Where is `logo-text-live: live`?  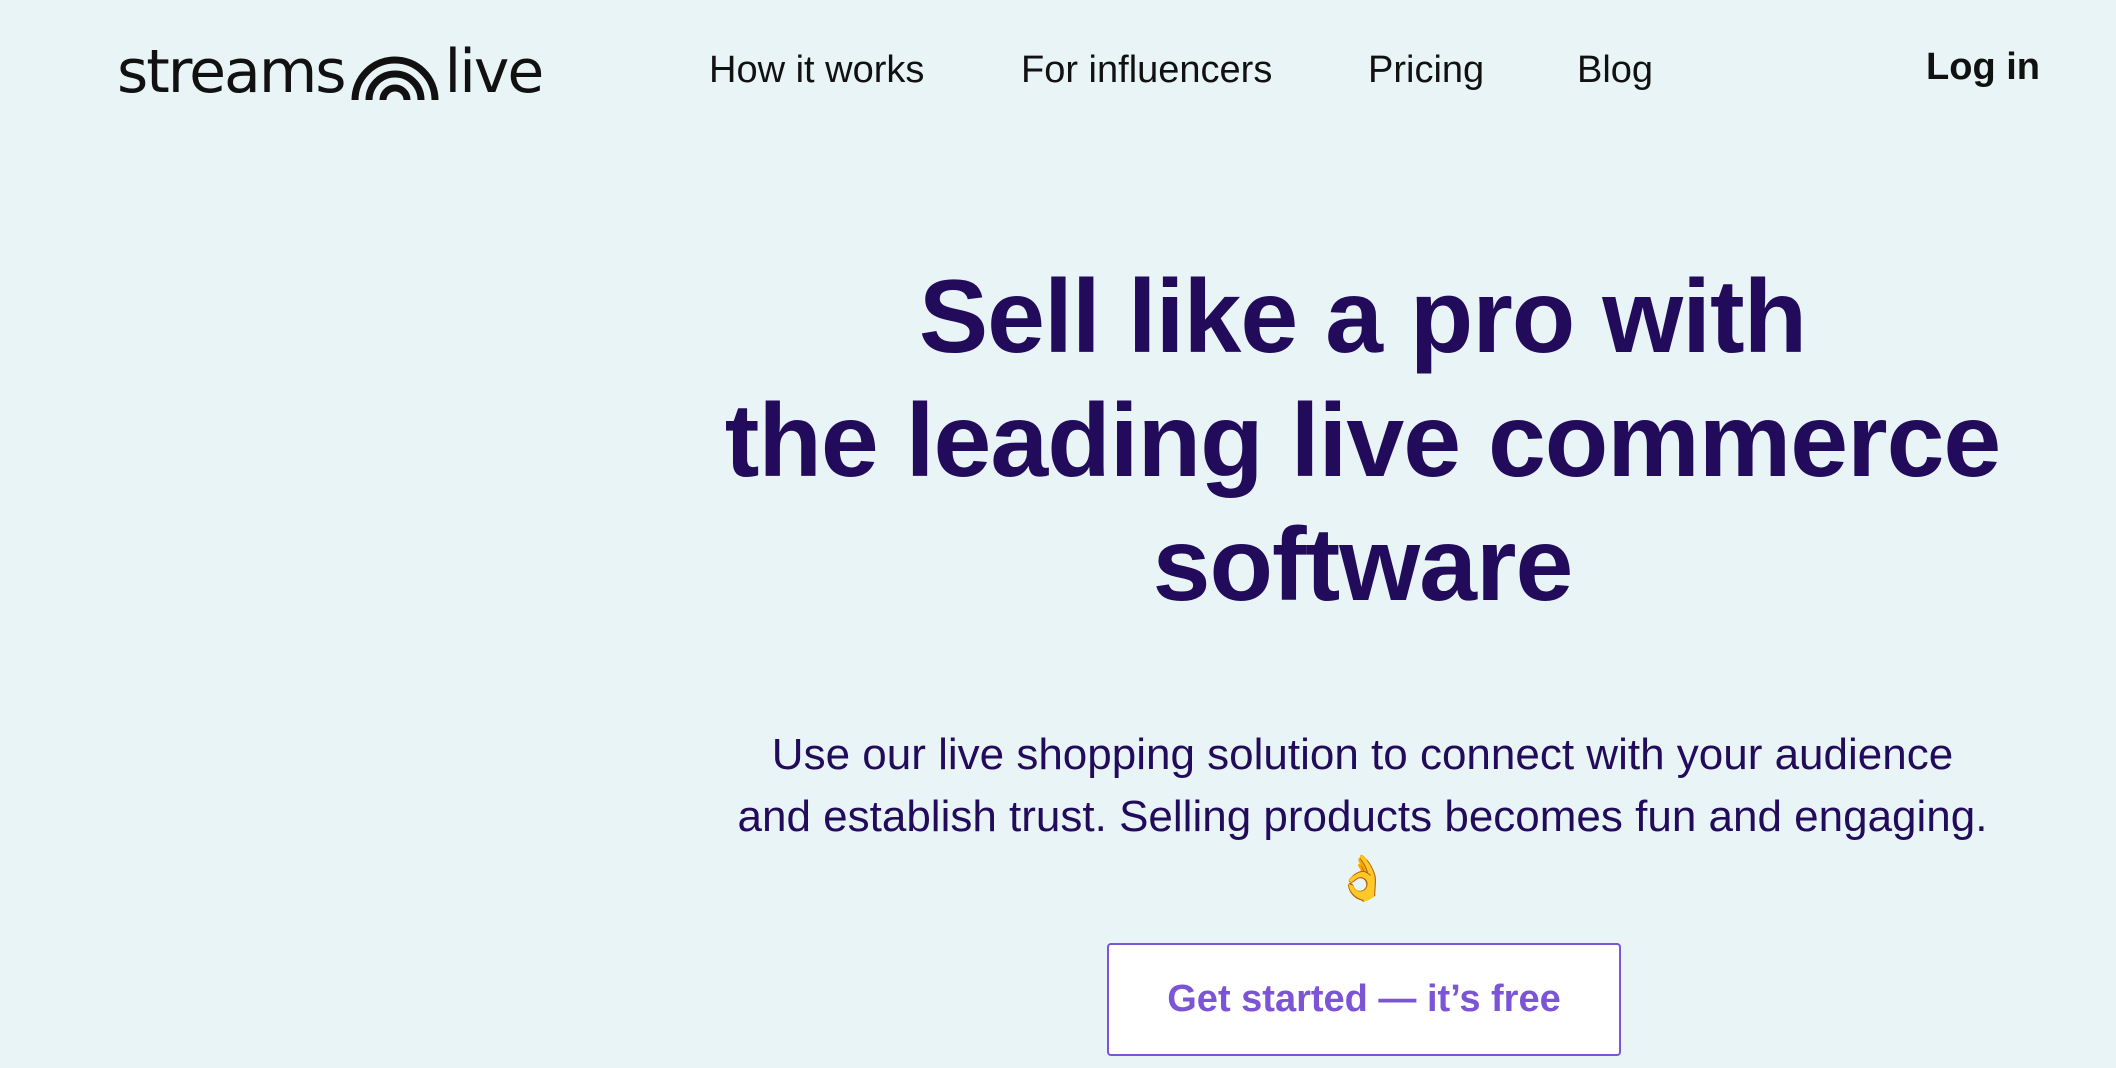 logo-text-live: live is located at coordinates (494, 72).